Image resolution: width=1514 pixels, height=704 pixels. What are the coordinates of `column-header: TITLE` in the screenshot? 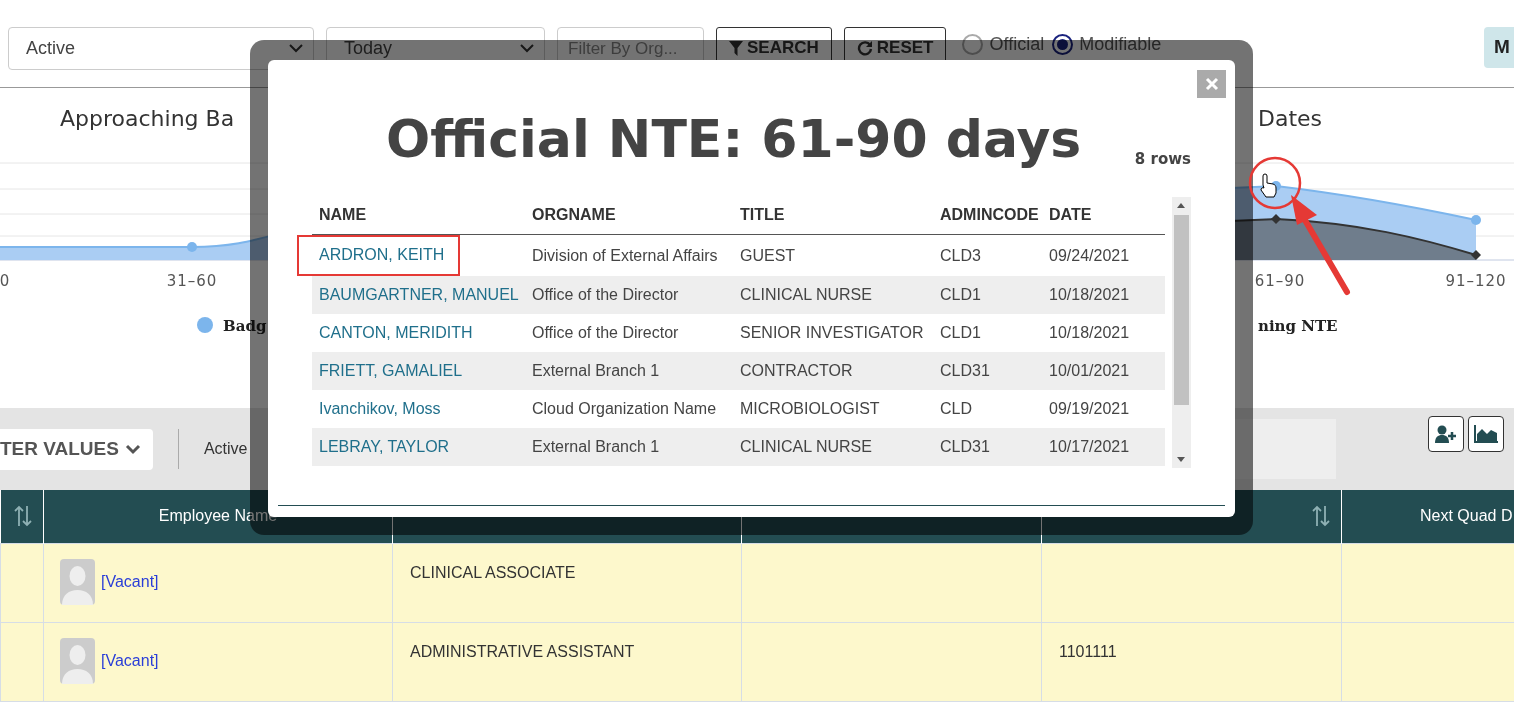 It's located at (762, 214).